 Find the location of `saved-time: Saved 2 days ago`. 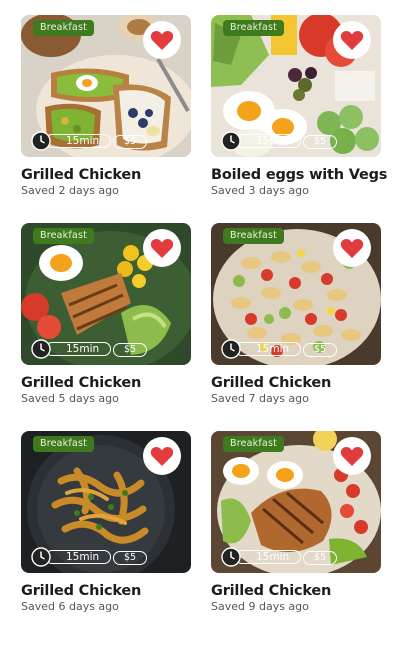

saved-time: Saved 2 days ago is located at coordinates (70, 190).